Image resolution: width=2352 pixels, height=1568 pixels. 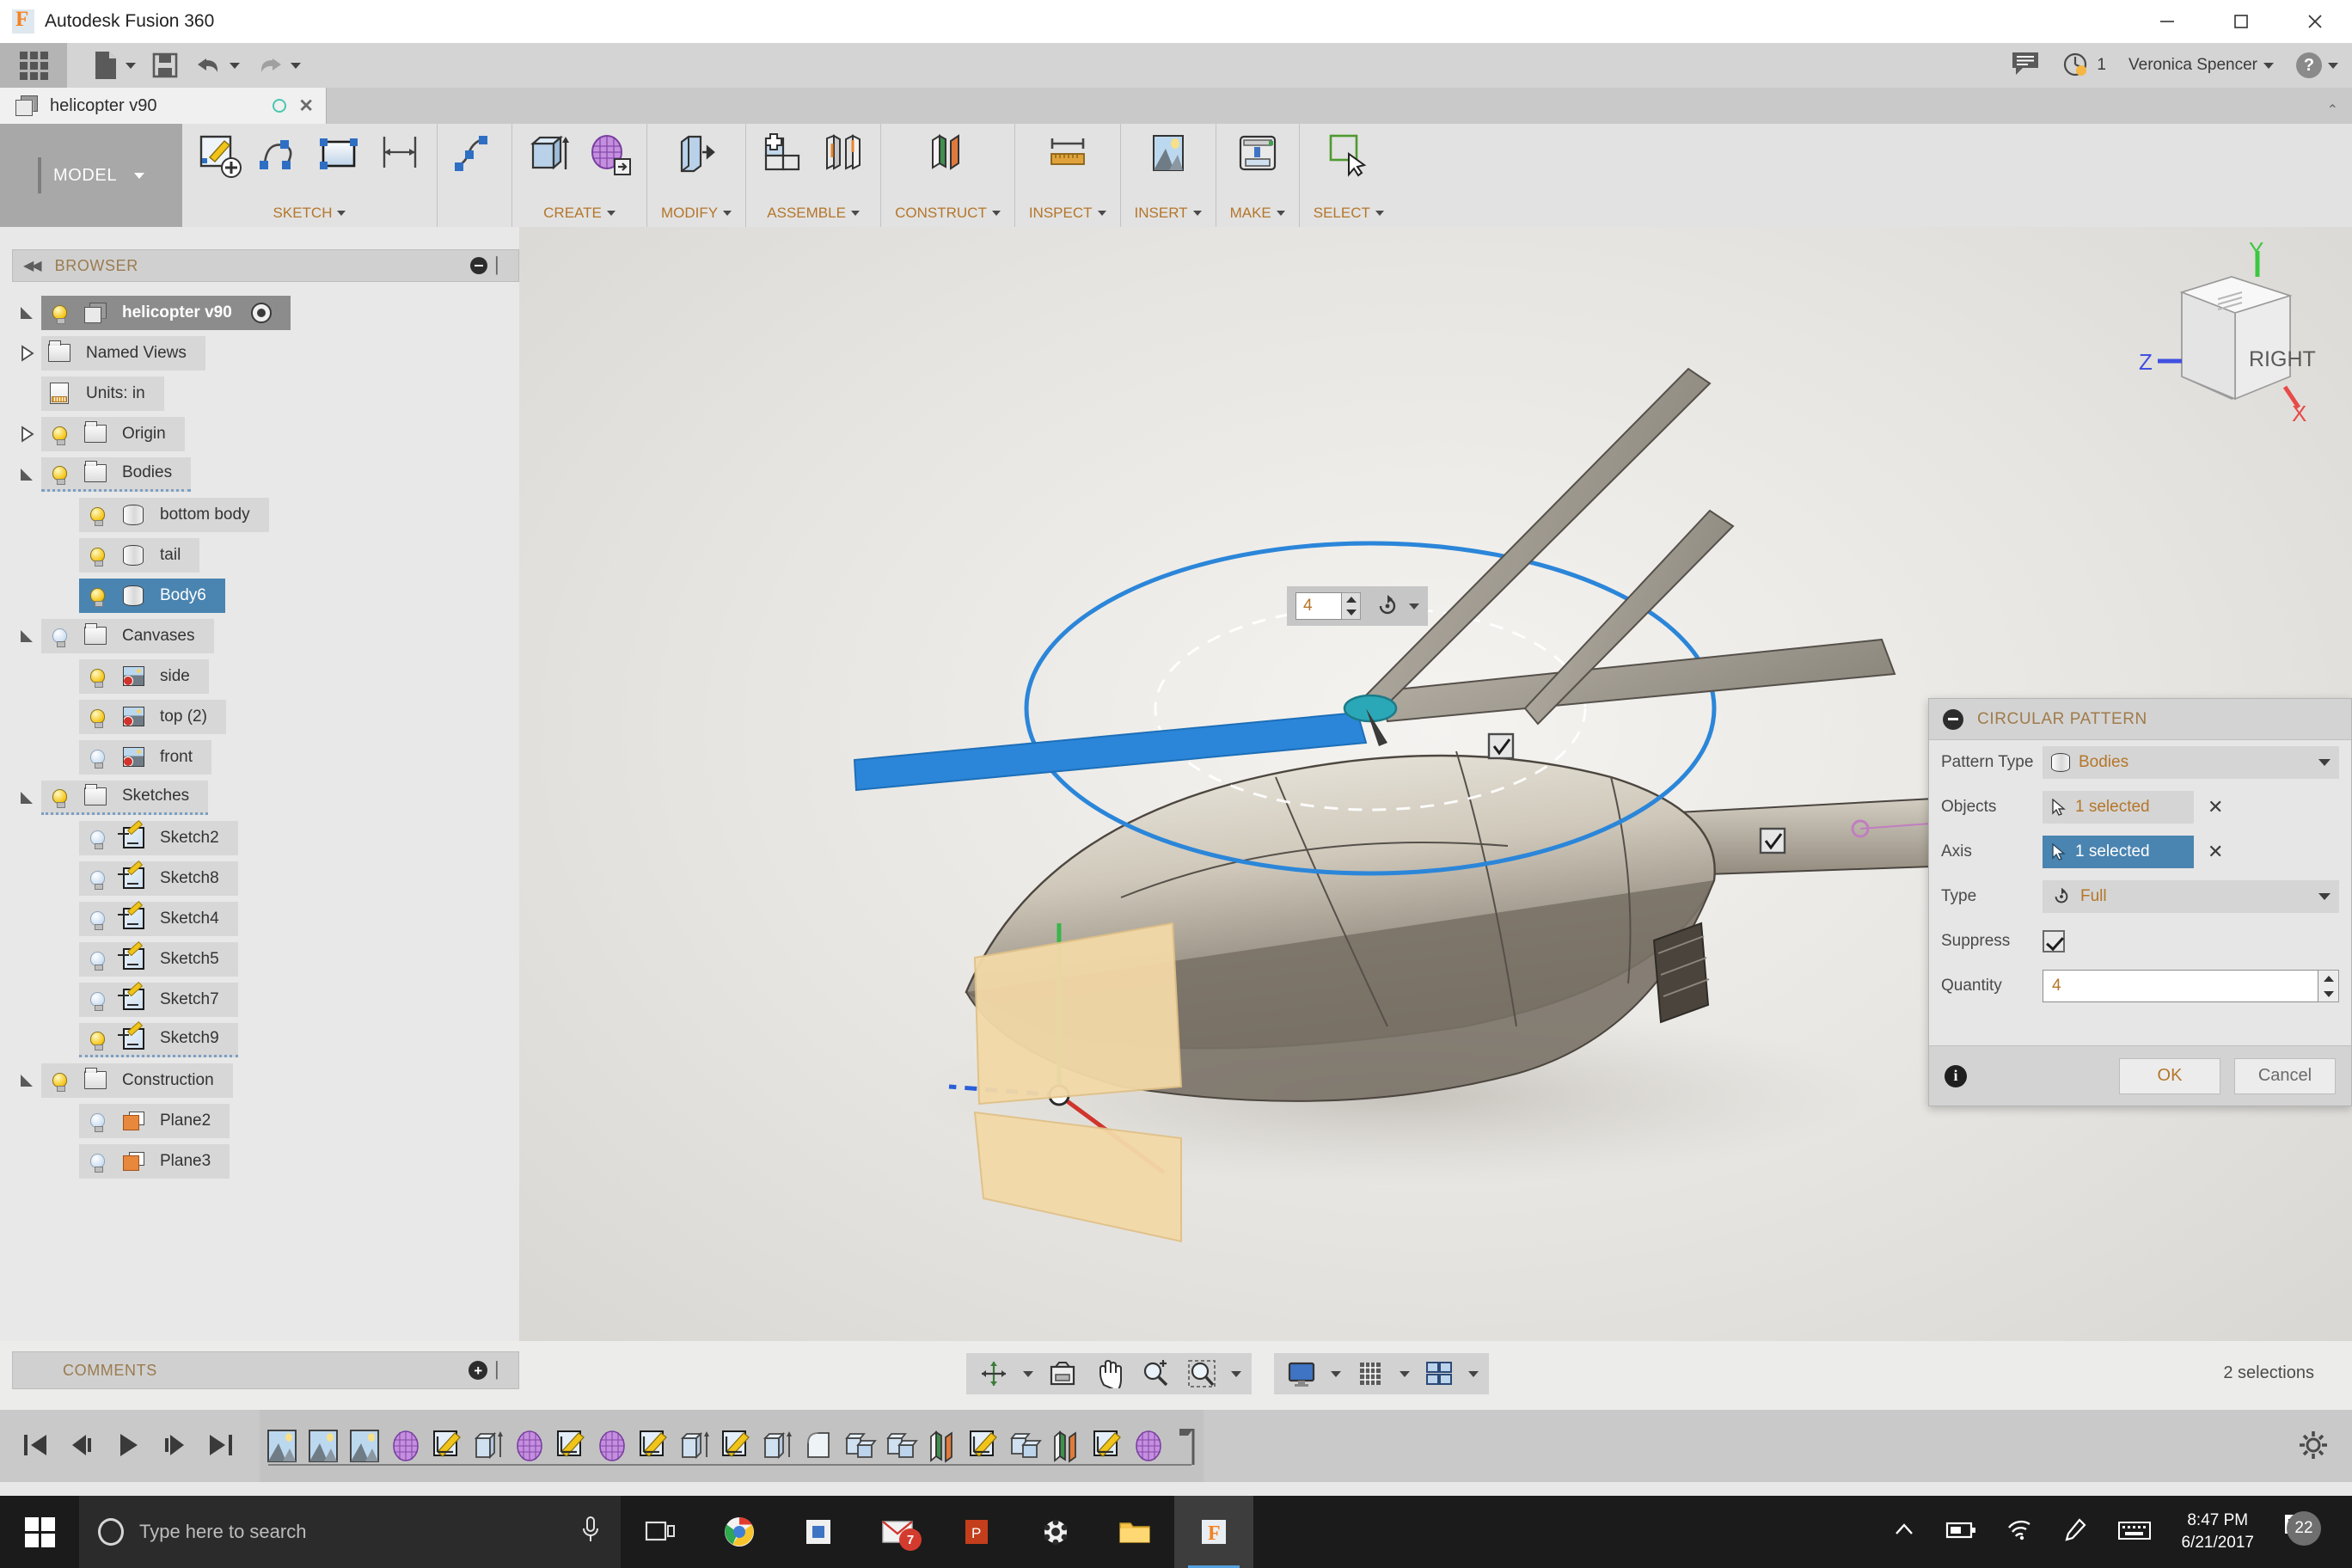 I want to click on browser-resize-grip: ▏, so click(x=502, y=266).